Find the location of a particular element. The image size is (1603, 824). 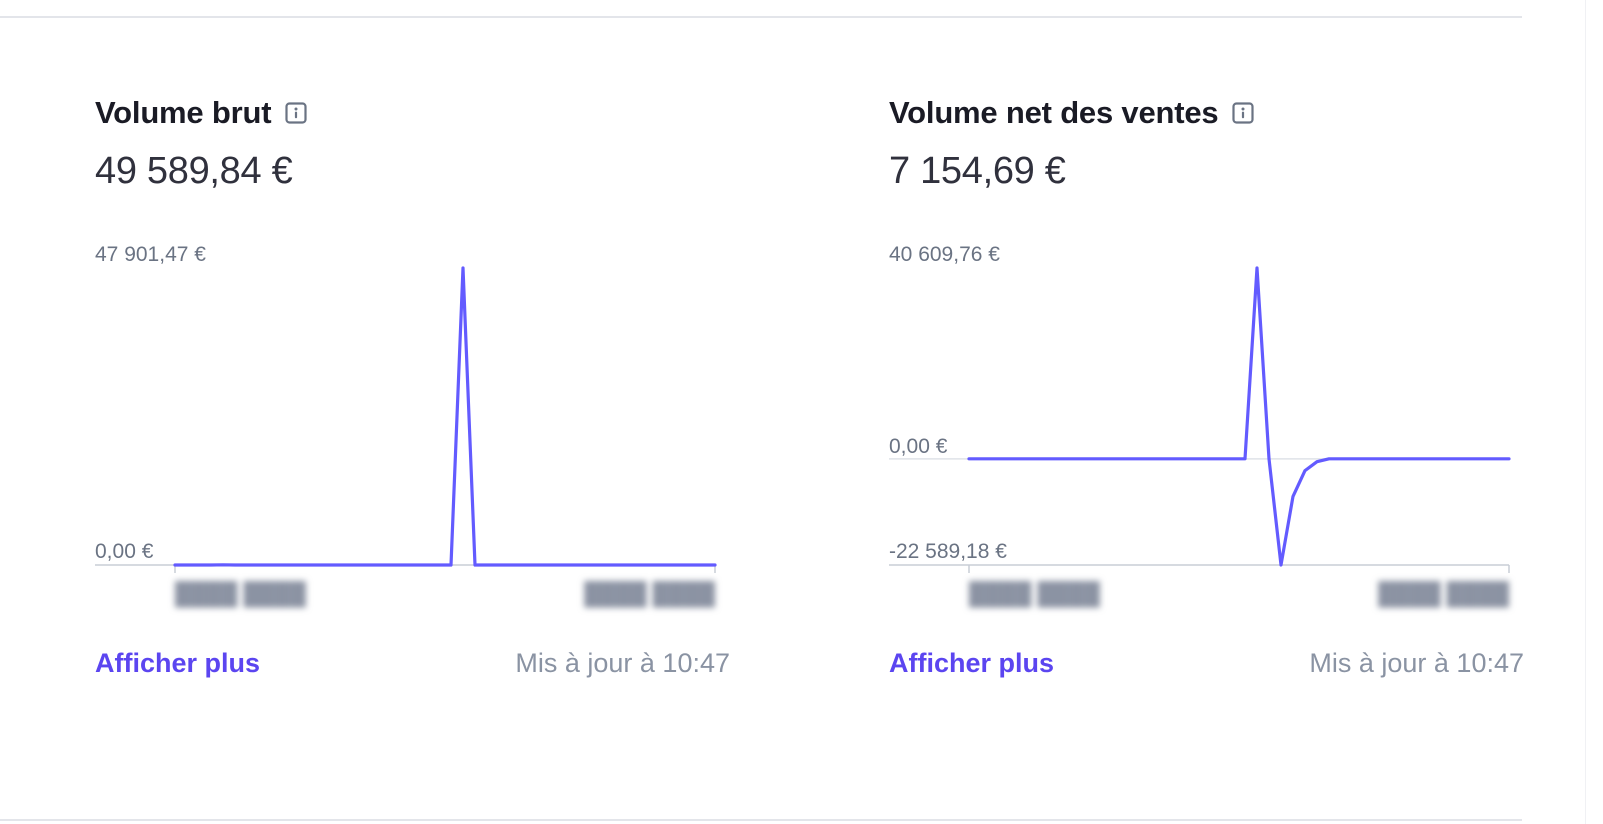

card-value: 7 154,69 € is located at coordinates (977, 171).